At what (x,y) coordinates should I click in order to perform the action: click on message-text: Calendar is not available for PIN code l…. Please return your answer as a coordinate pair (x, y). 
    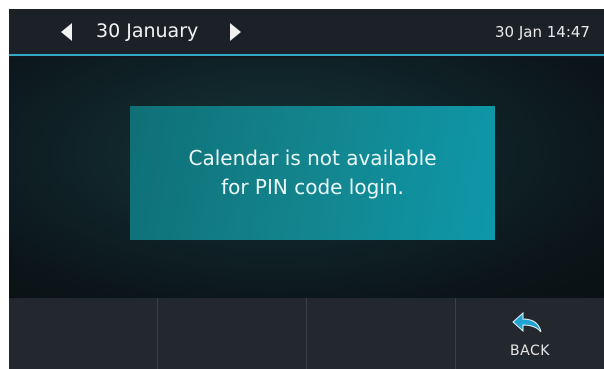
    Looking at the image, I should click on (312, 173).